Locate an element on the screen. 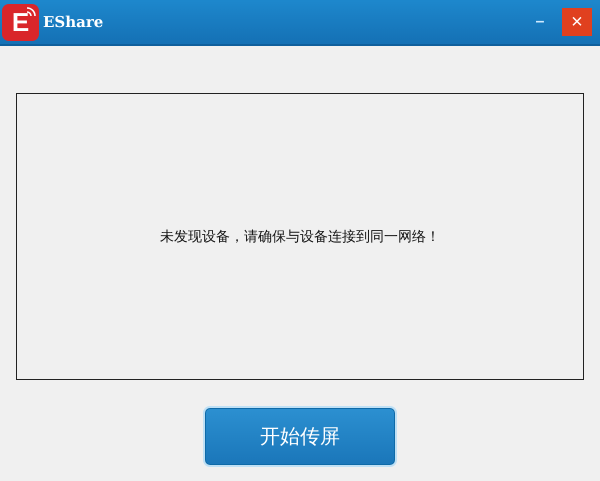  app-logo: E is located at coordinates (20, 22).